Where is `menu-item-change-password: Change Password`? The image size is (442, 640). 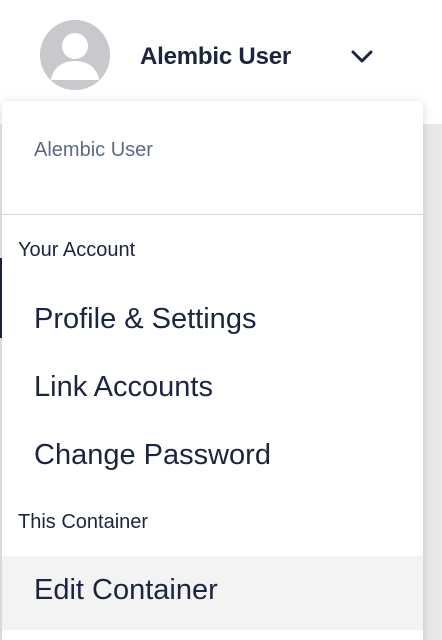
menu-item-change-password: Change Password is located at coordinates (212, 454).